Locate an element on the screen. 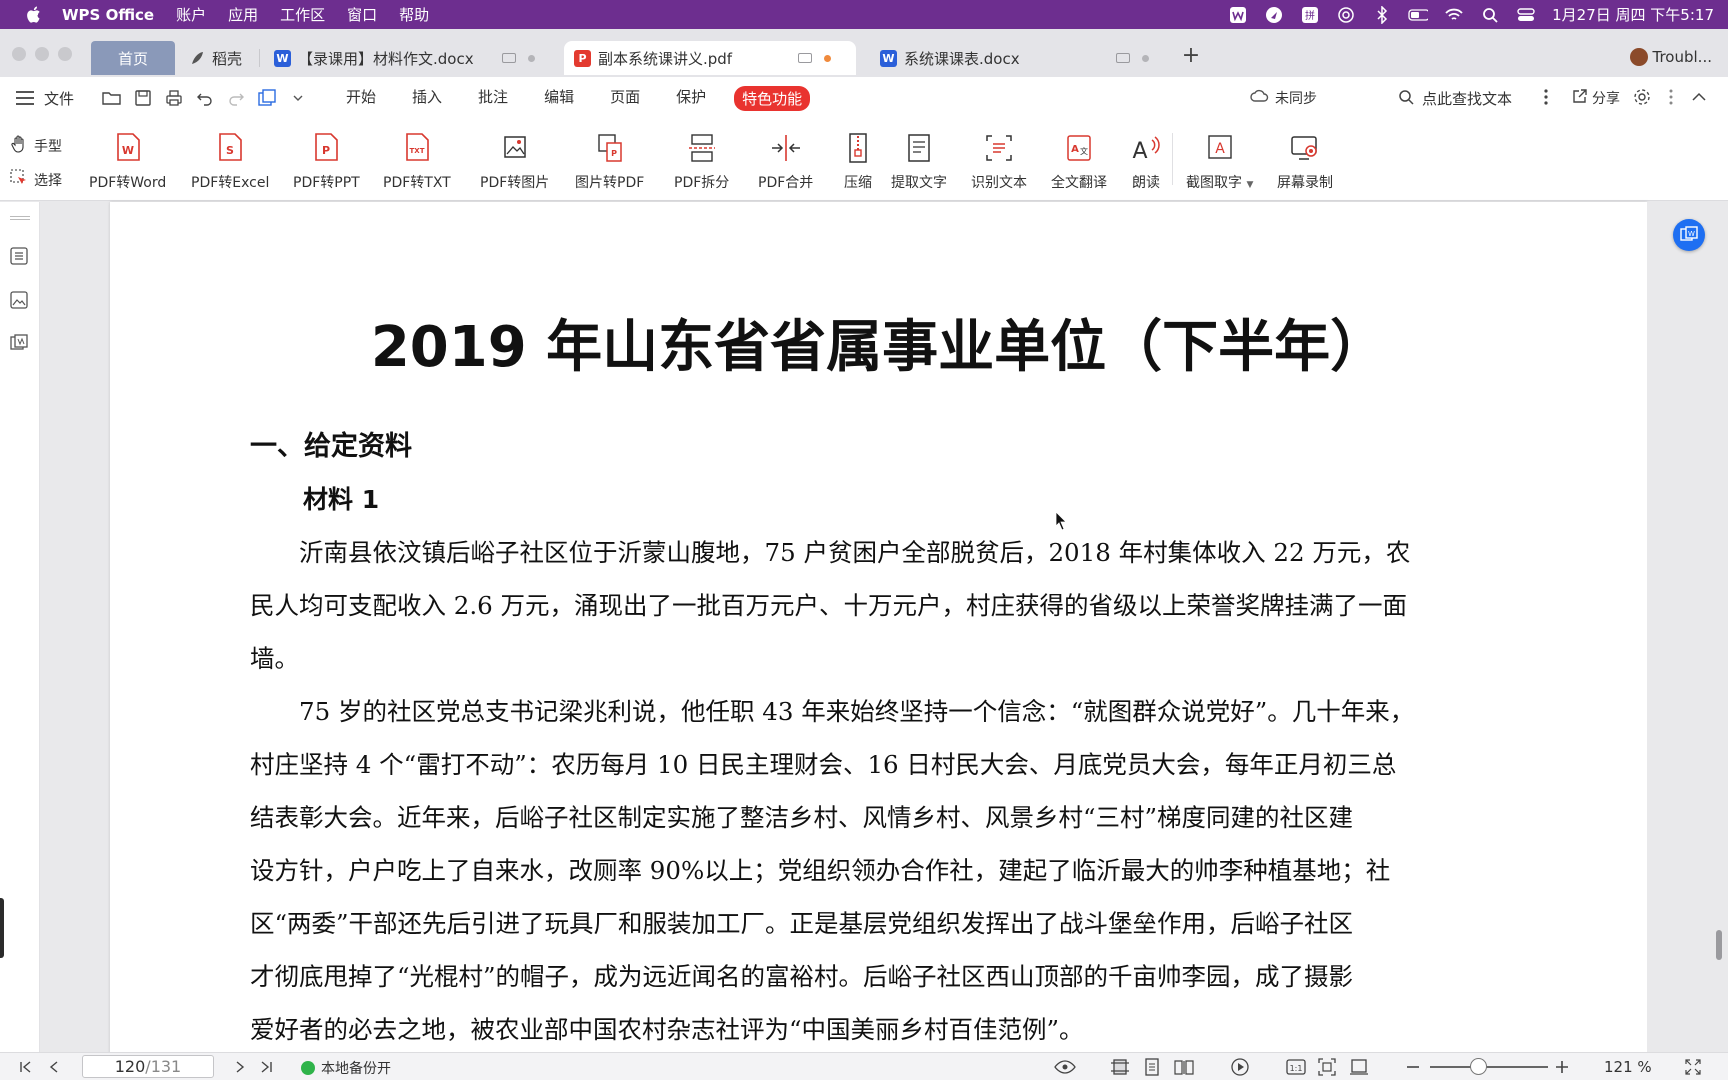  document-title: 2019 年山东省省属事业单位（下半年） is located at coordinates (878, 347).